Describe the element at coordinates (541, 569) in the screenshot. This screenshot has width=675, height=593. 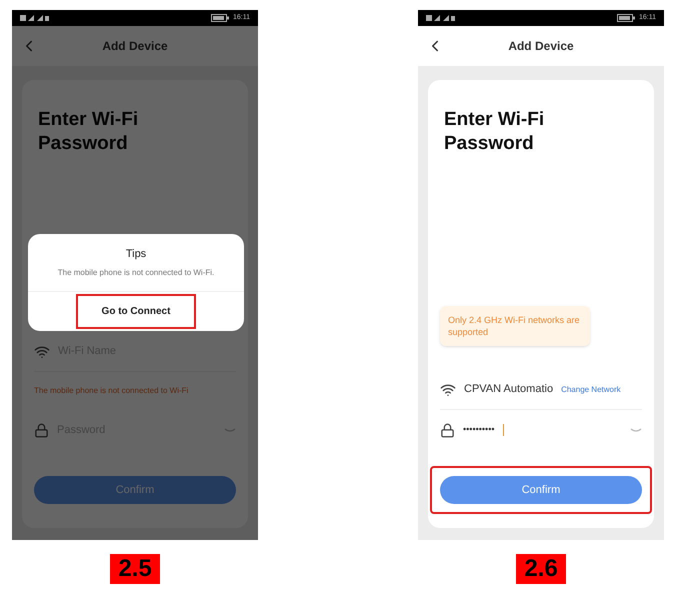
I see `step-label: 2.6` at that location.